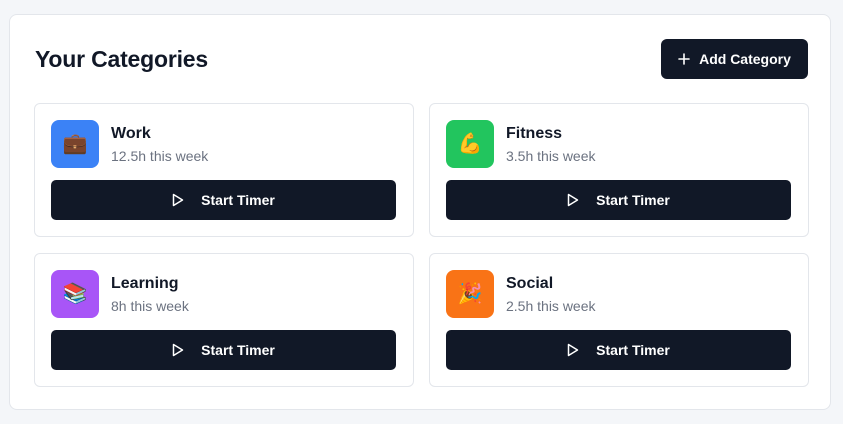 Image resolution: width=843 pixels, height=424 pixels. I want to click on category-time: 8h this week, so click(150, 306).